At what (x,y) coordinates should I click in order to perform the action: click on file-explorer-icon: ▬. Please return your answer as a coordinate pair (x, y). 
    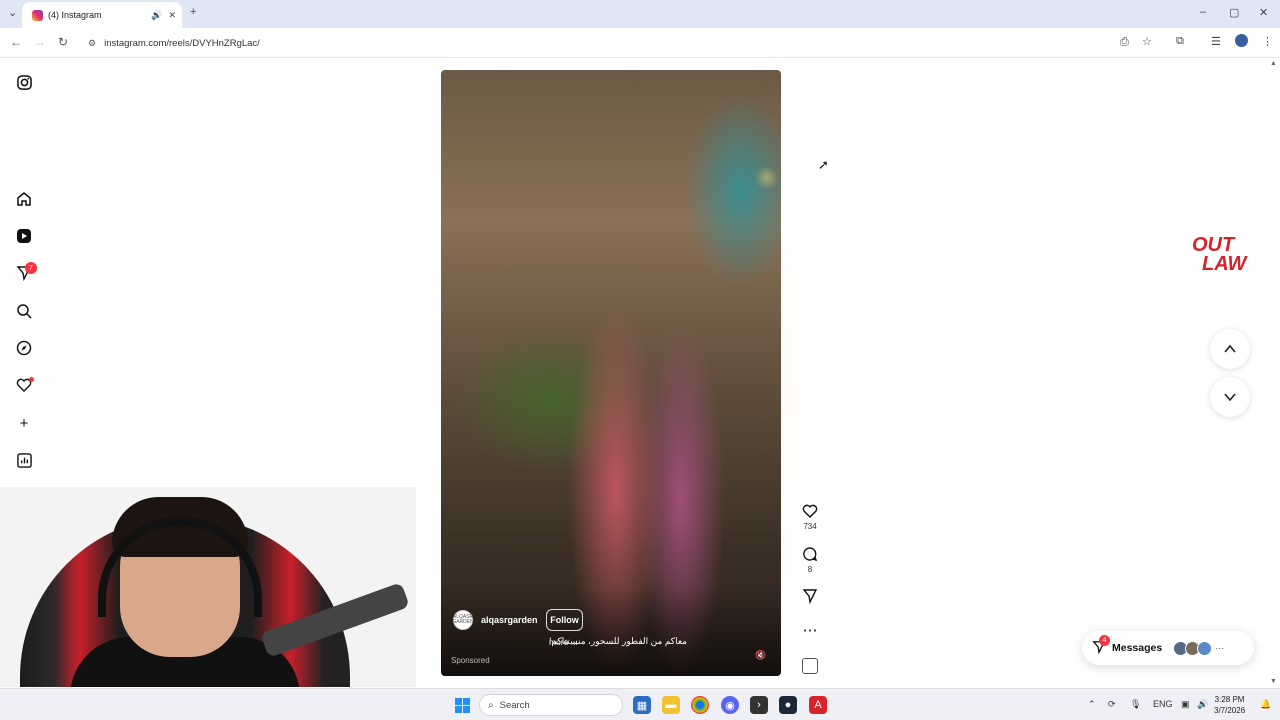
    Looking at the image, I should click on (671, 705).